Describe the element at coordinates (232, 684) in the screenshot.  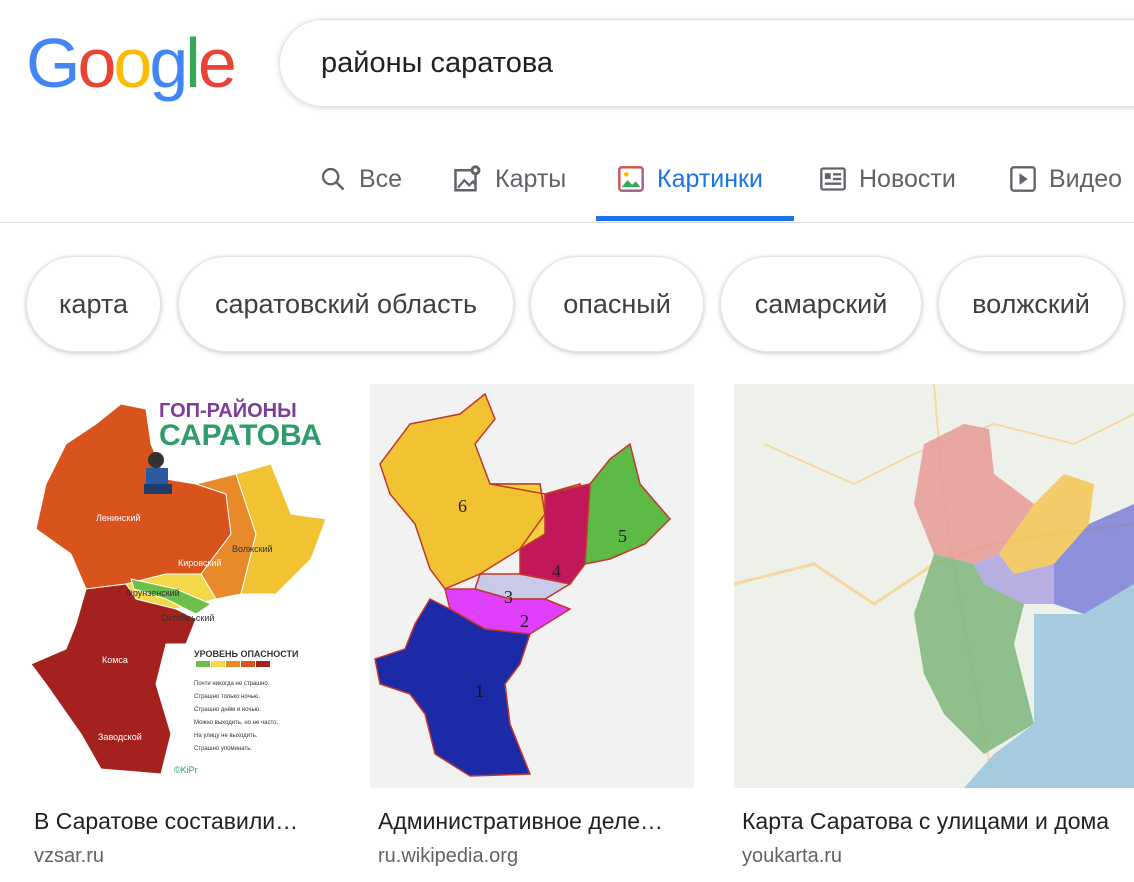
I see `legend-item: Почти никогда не страшно.` at that location.